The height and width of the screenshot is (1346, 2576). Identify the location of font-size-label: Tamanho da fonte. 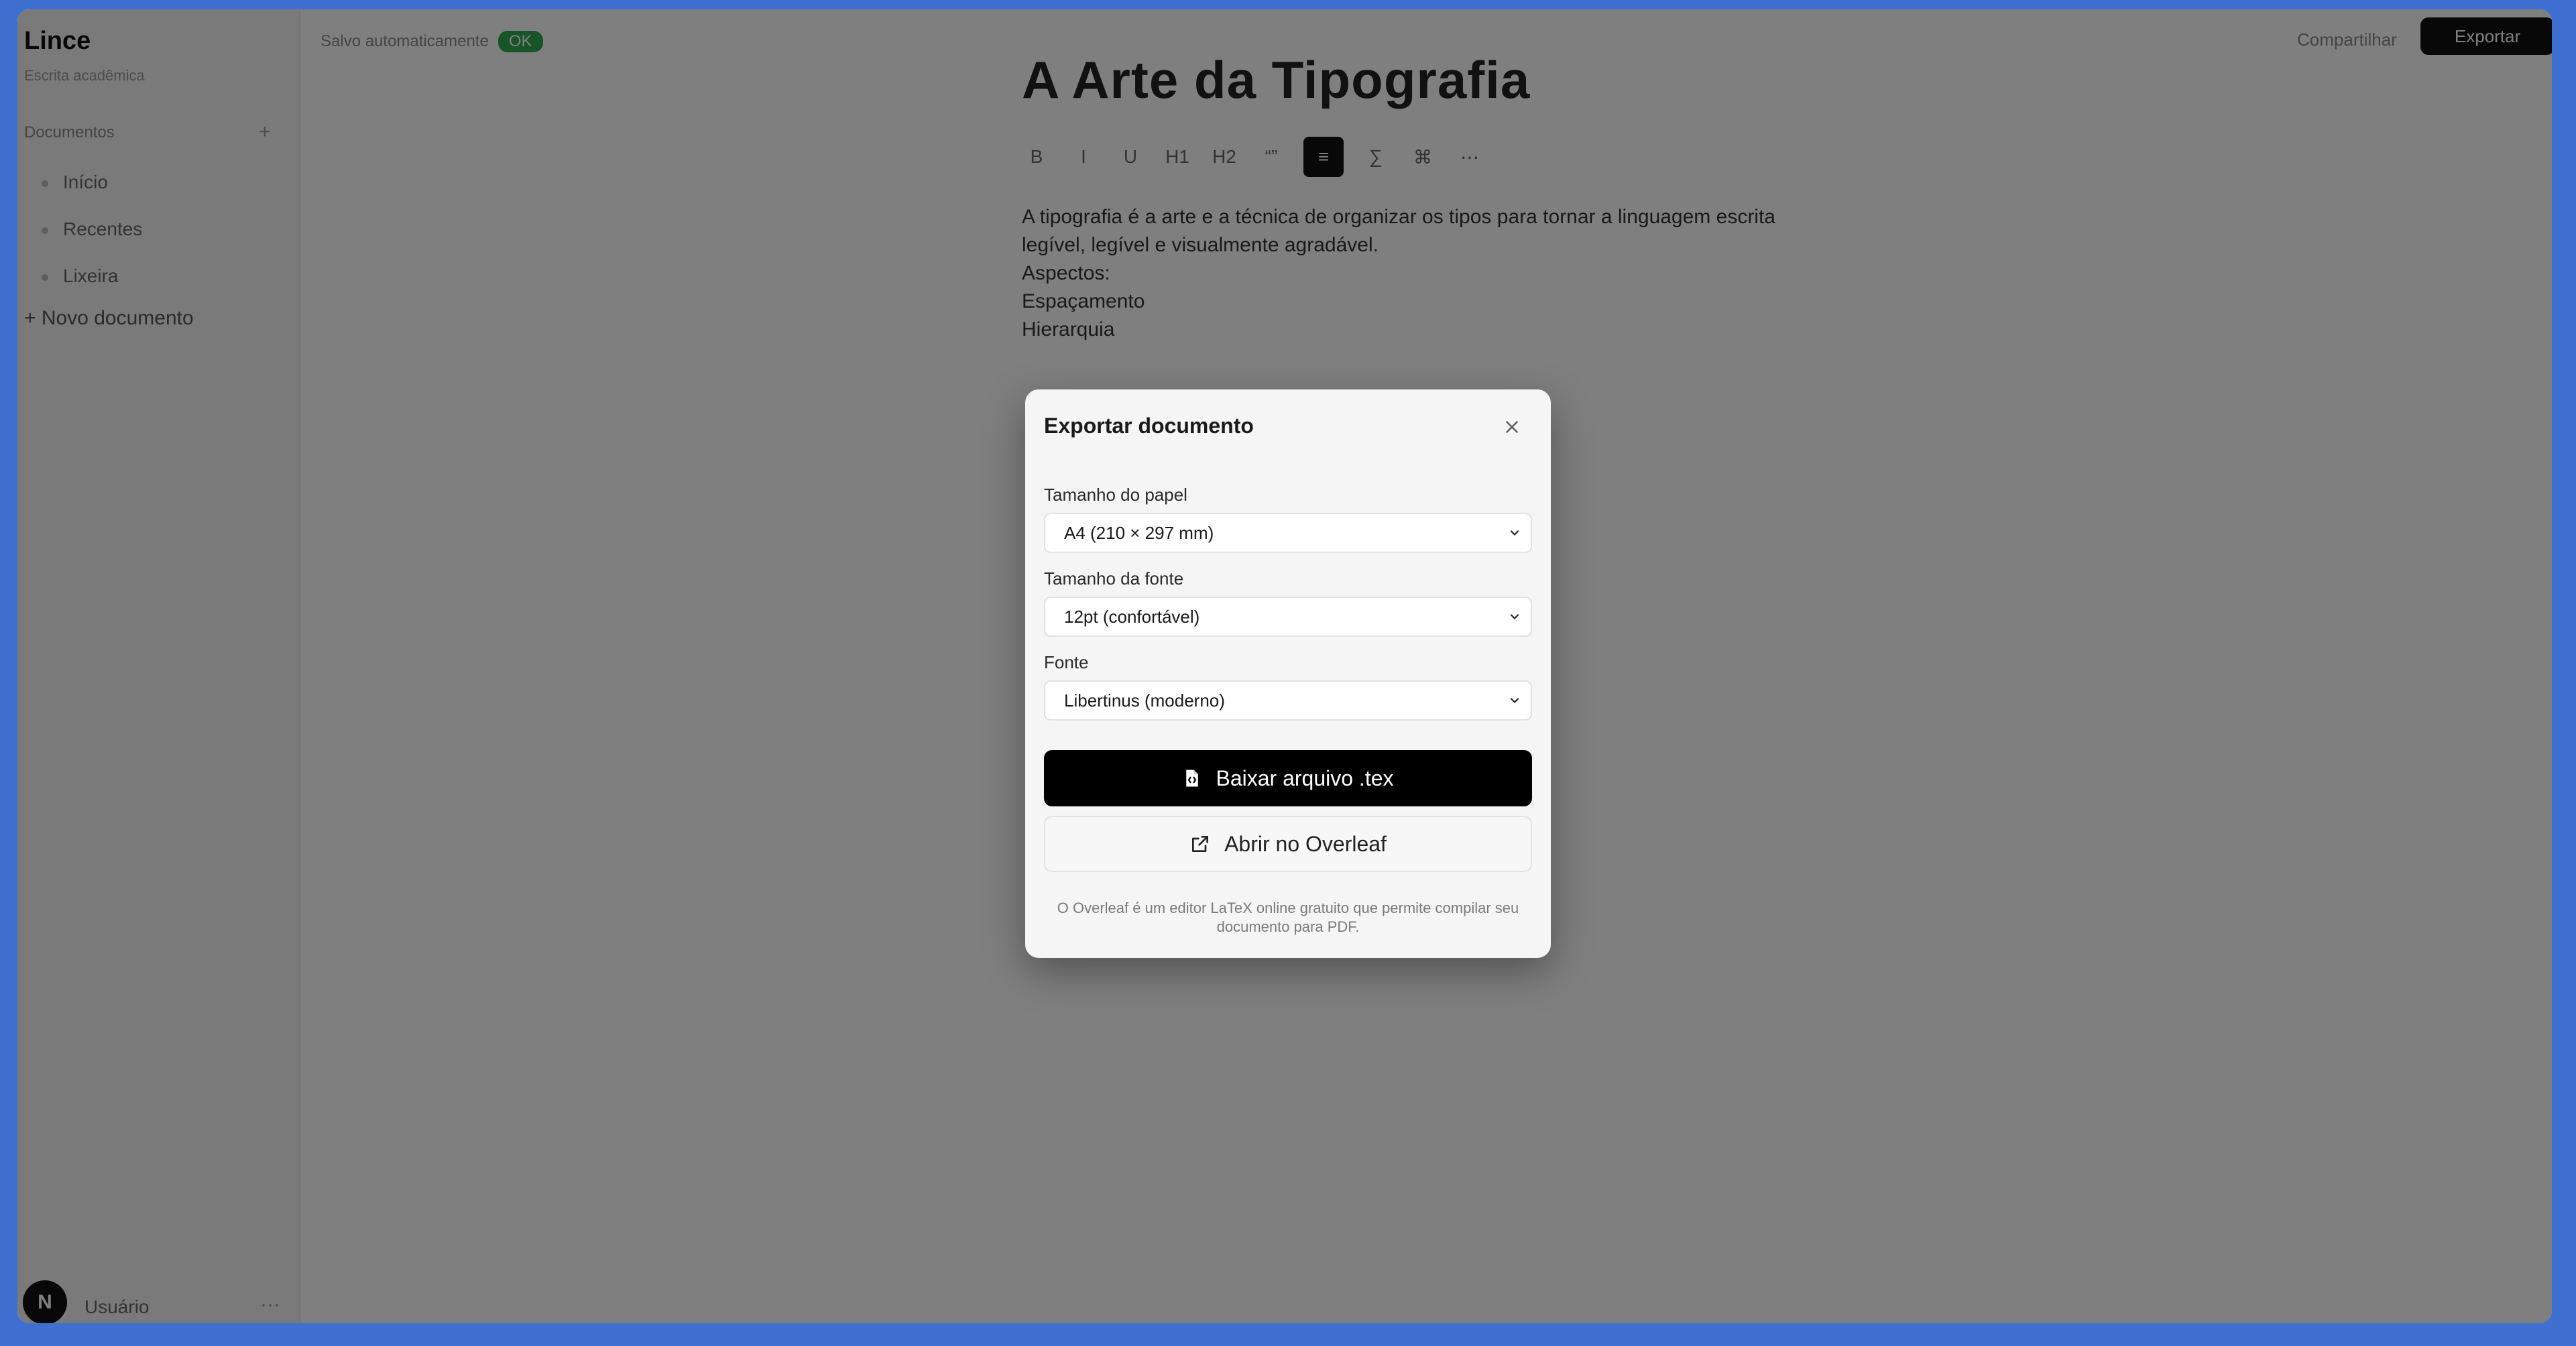
(1114, 578).